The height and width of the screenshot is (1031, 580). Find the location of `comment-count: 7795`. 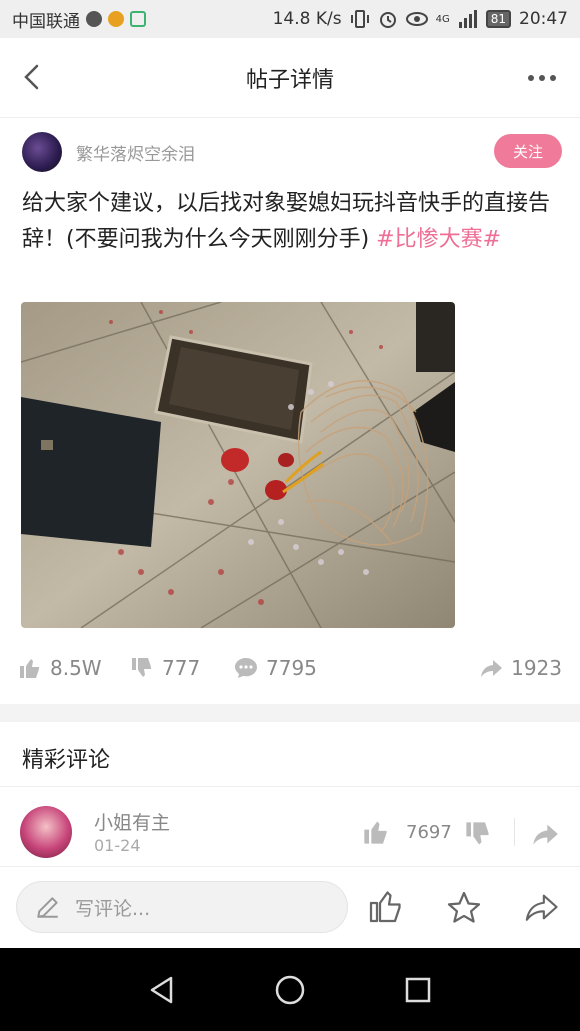

comment-count: 7795 is located at coordinates (291, 668).